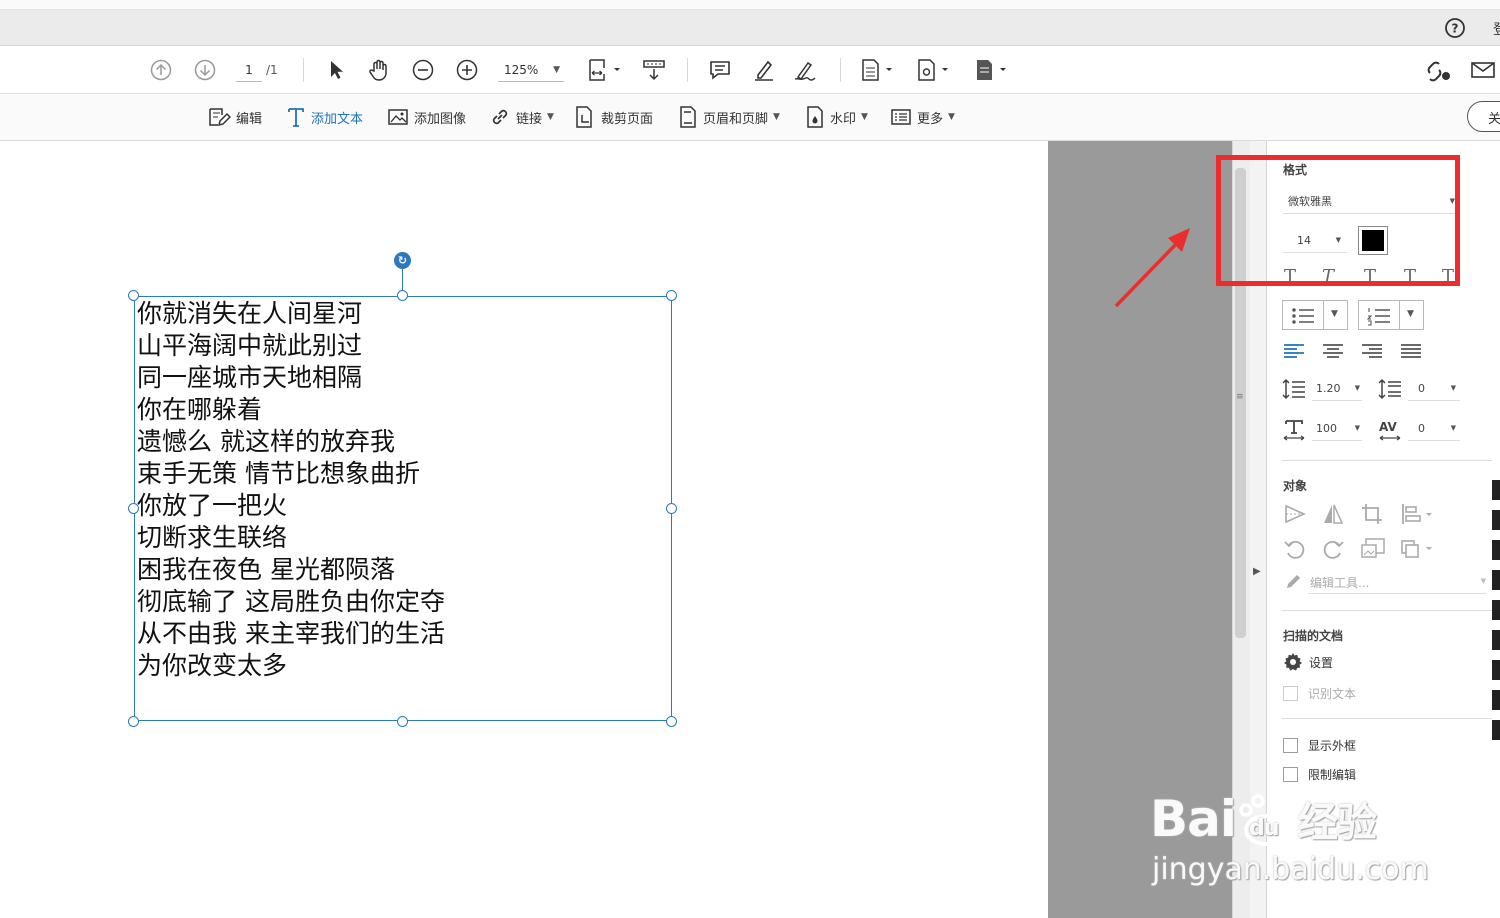 The image size is (1500, 918). Describe the element at coordinates (877, 70) in the screenshot. I see `document-menu-icon` at that location.